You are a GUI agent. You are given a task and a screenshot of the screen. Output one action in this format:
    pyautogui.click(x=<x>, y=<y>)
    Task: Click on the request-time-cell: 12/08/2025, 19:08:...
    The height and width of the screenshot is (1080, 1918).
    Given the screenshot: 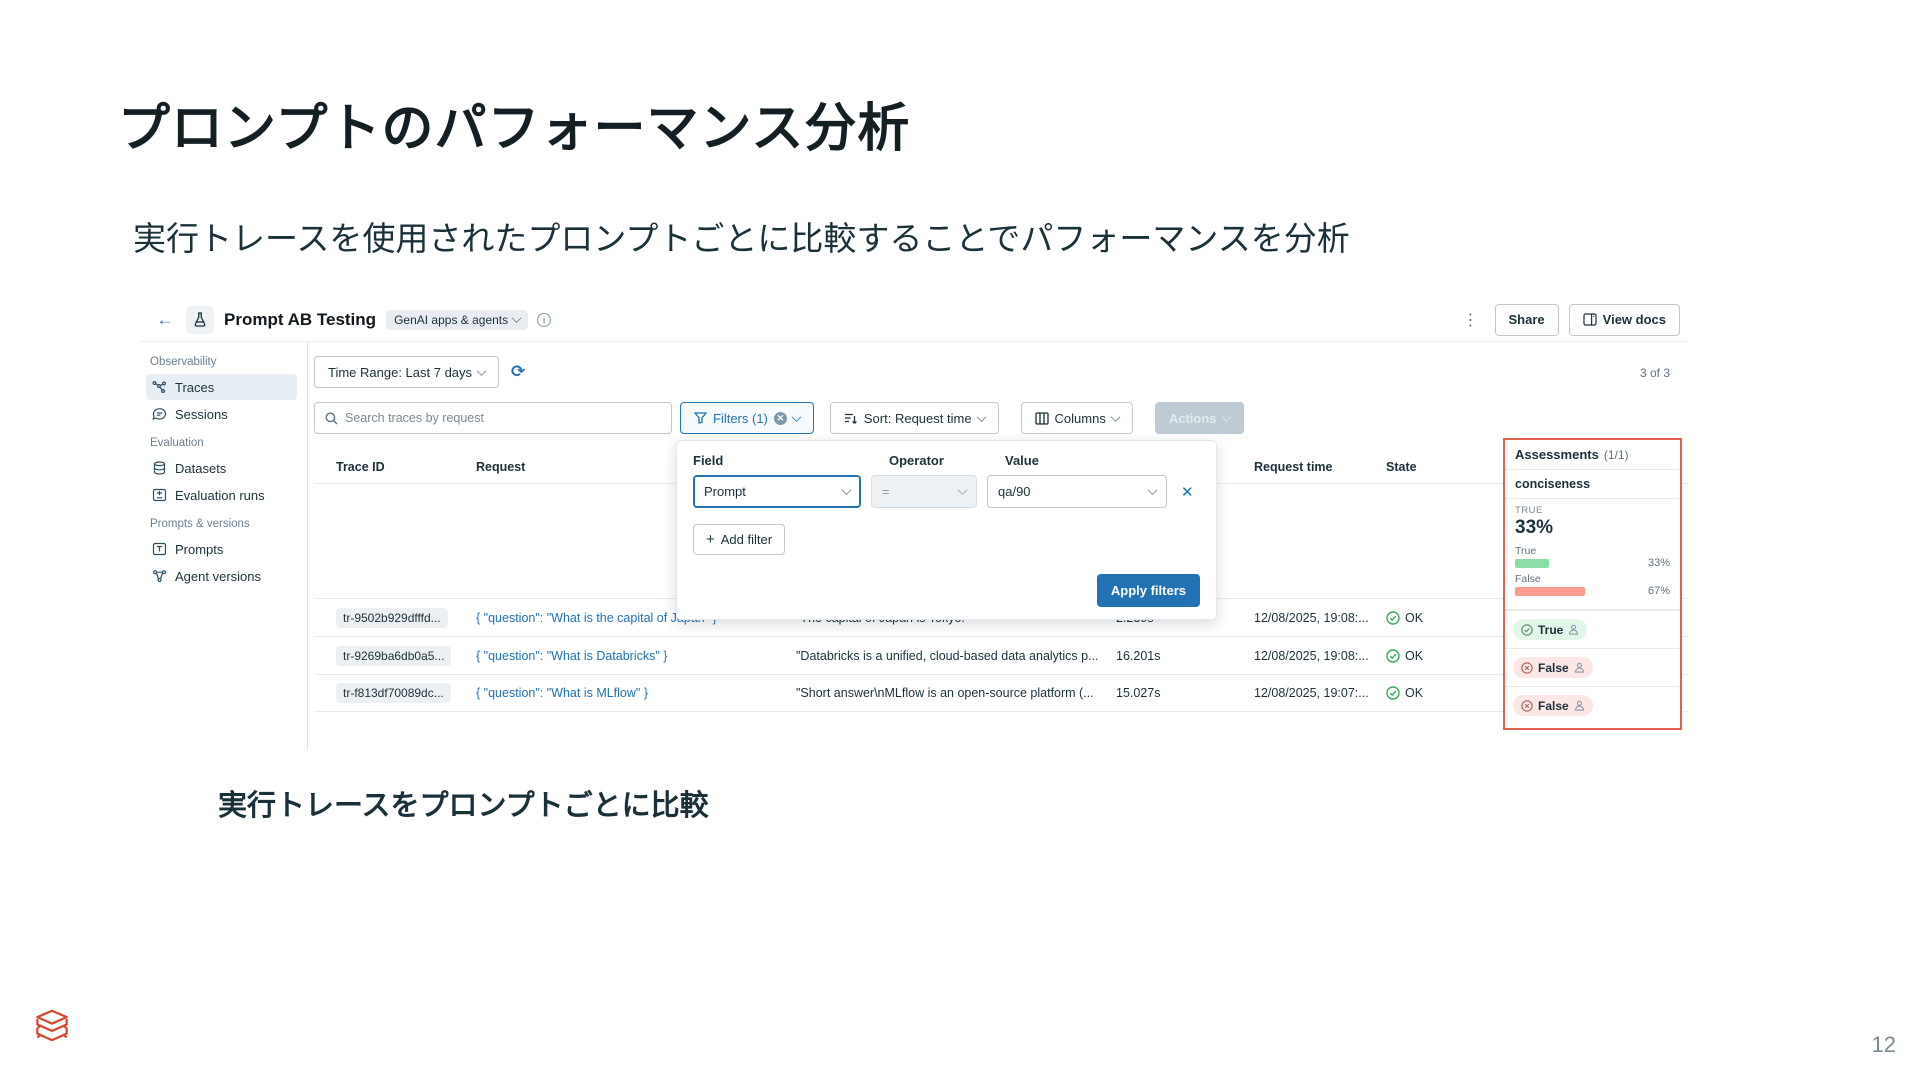 What is the action you would take?
    pyautogui.click(x=1311, y=655)
    